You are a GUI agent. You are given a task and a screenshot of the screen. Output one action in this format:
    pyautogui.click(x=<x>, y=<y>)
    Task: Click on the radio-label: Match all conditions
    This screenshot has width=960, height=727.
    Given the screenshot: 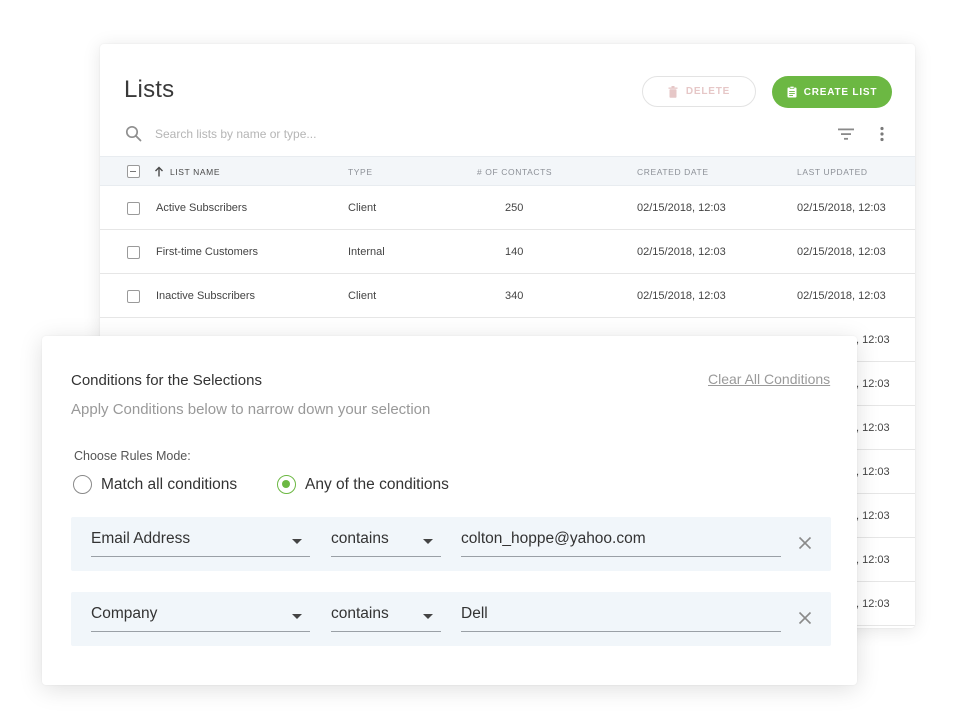 What is the action you would take?
    pyautogui.click(x=169, y=484)
    